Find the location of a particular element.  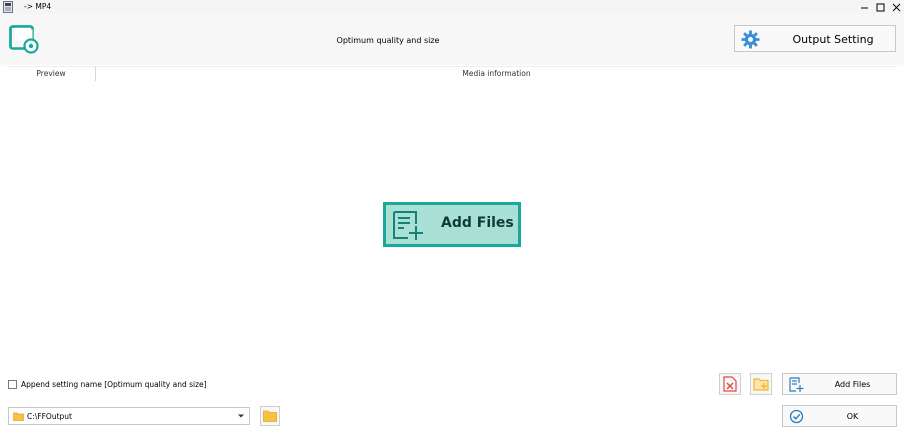

add-folder-button is located at coordinates (761, 384).